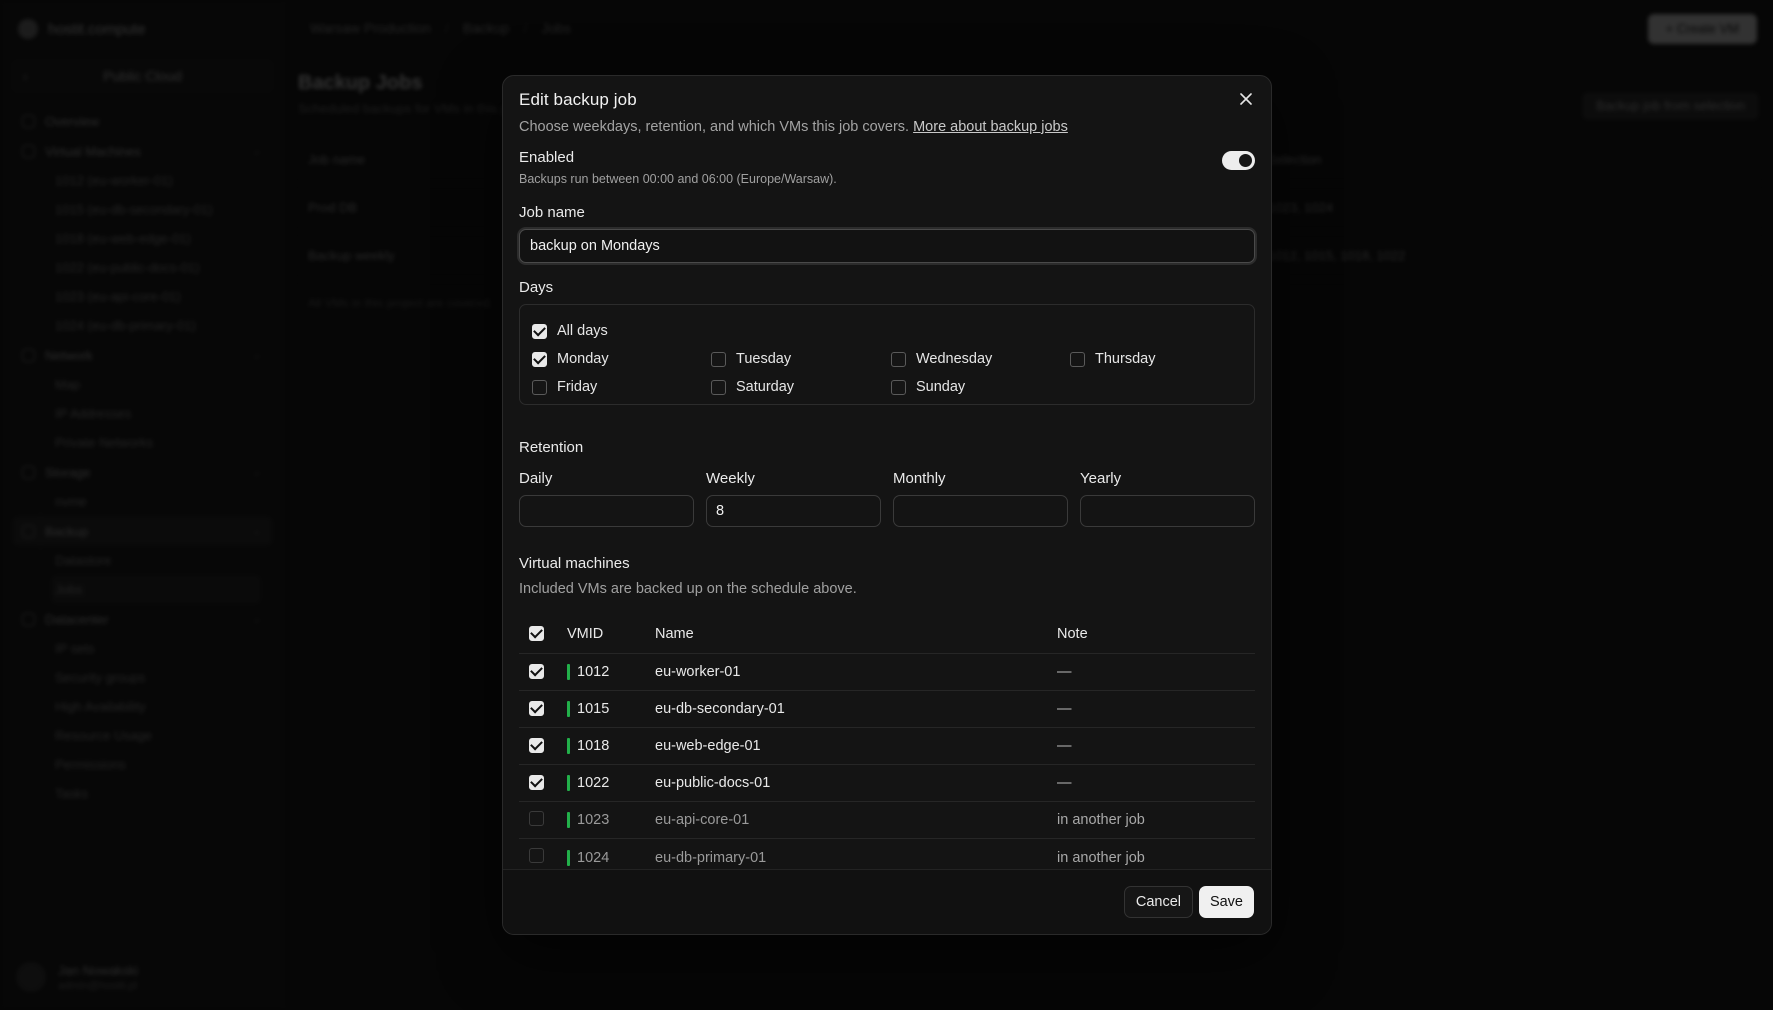 The width and height of the screenshot is (1773, 1010). I want to click on monthly-input, so click(980, 511).